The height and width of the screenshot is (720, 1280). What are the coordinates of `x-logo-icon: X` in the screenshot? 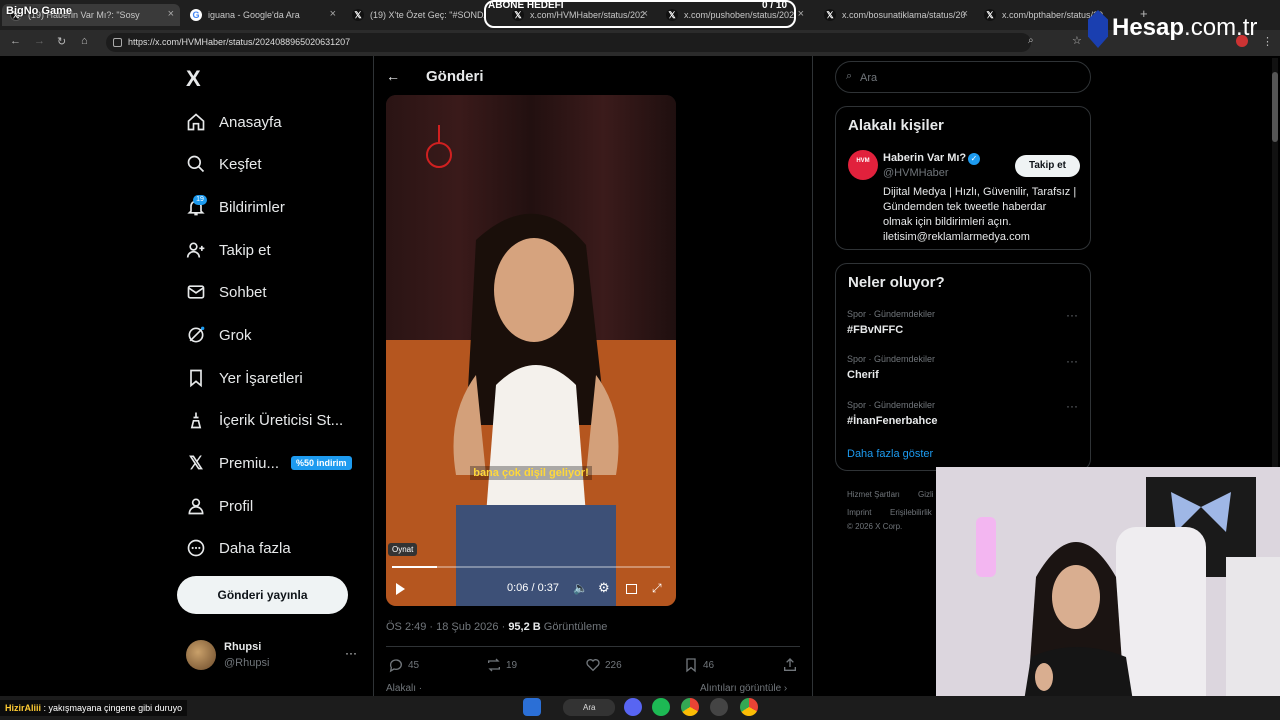 It's located at (193, 79).